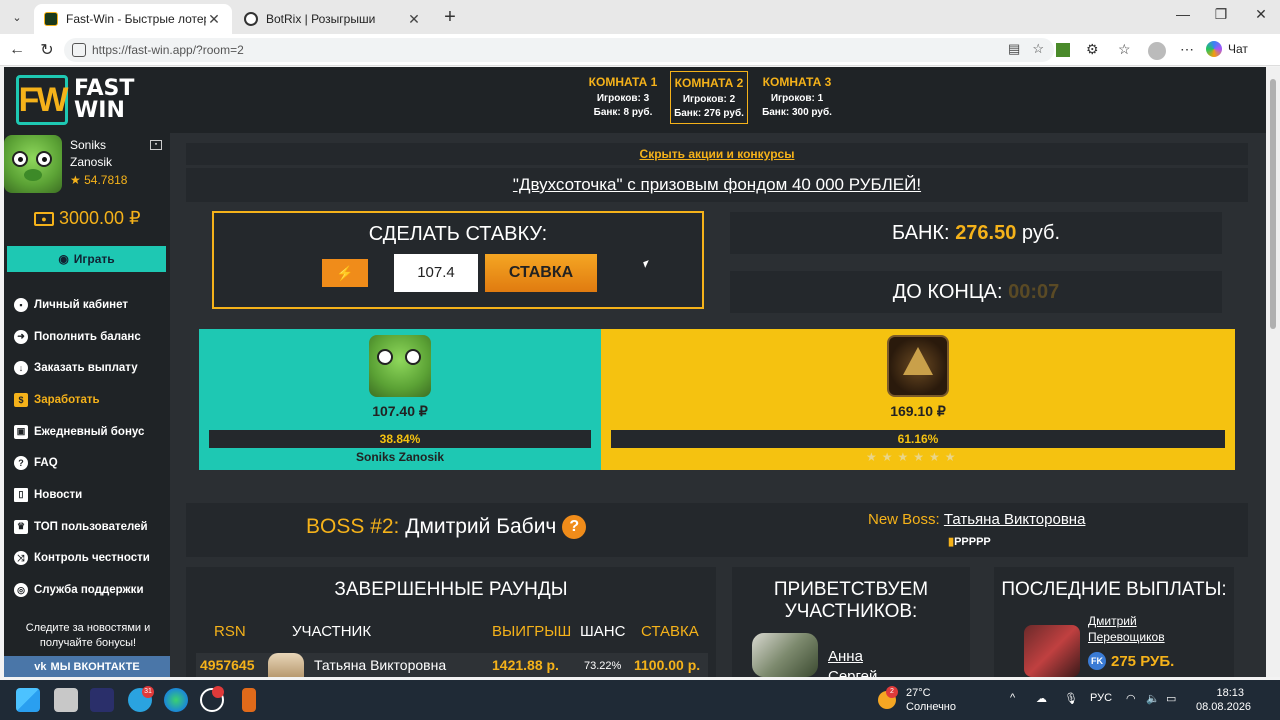  Describe the element at coordinates (102, 700) in the screenshot. I see `app-icon` at that location.